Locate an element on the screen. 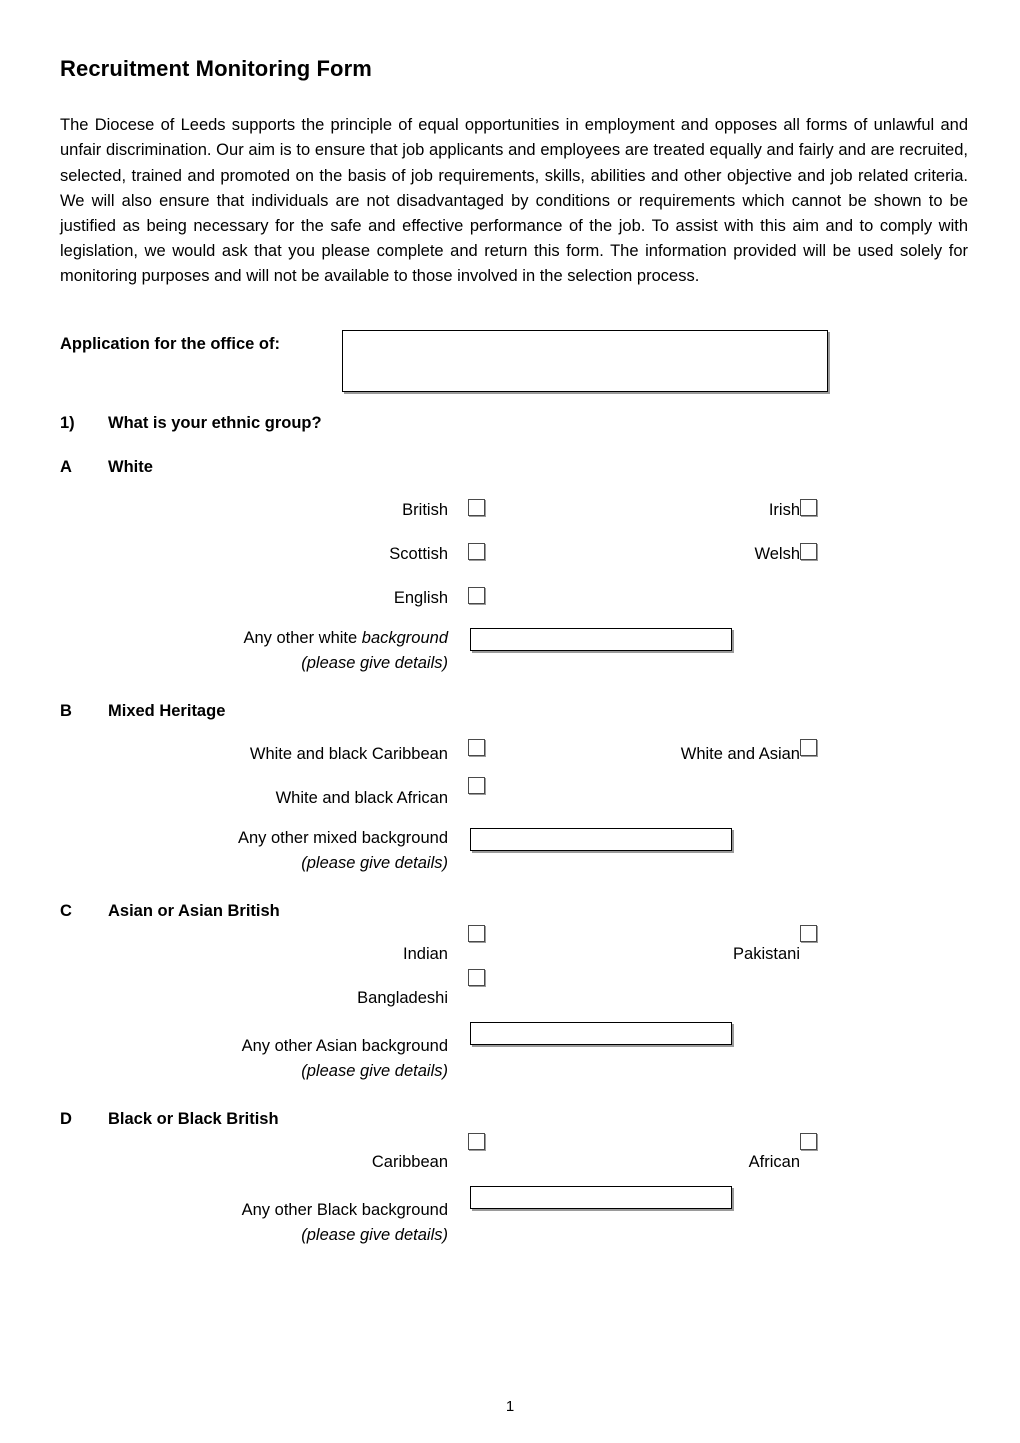  section-b-letter: B is located at coordinates (66, 710).